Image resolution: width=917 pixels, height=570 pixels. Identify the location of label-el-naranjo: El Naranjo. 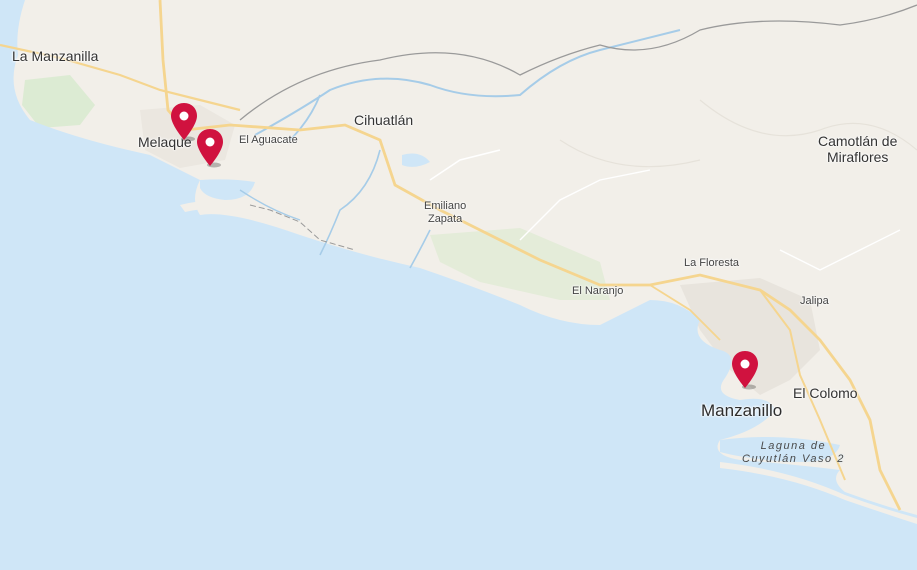
(598, 291).